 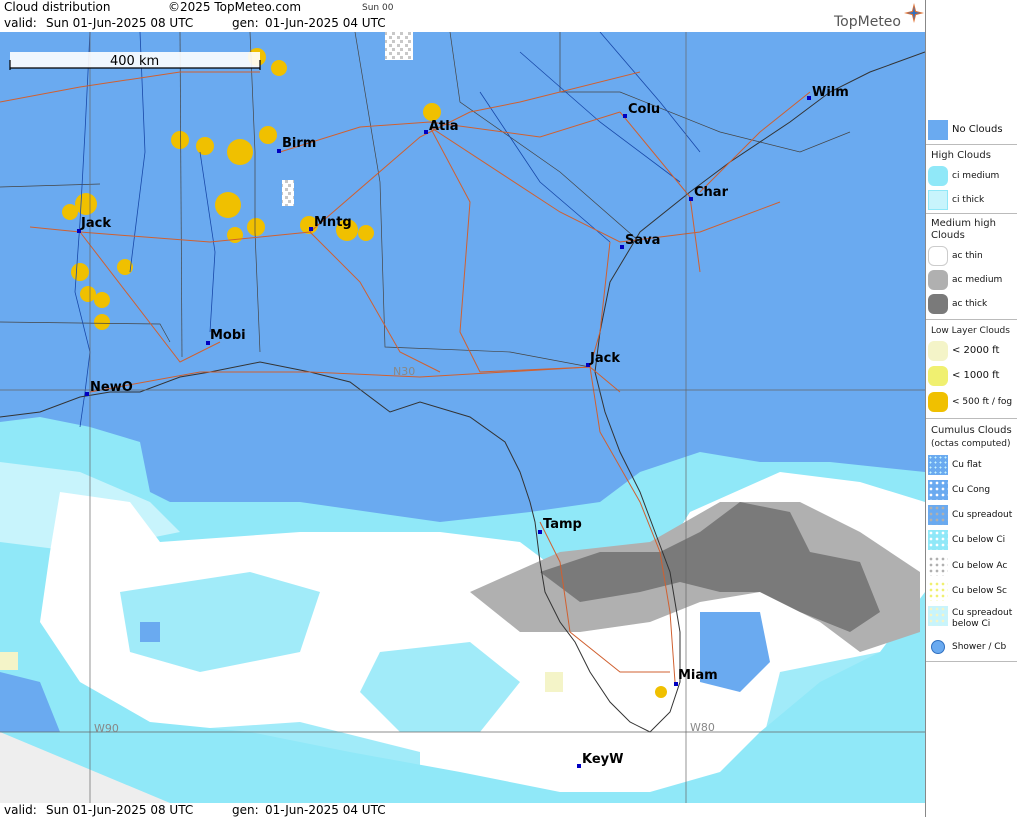 I want to click on map-title: Cloud distribution, so click(x=57, y=7).